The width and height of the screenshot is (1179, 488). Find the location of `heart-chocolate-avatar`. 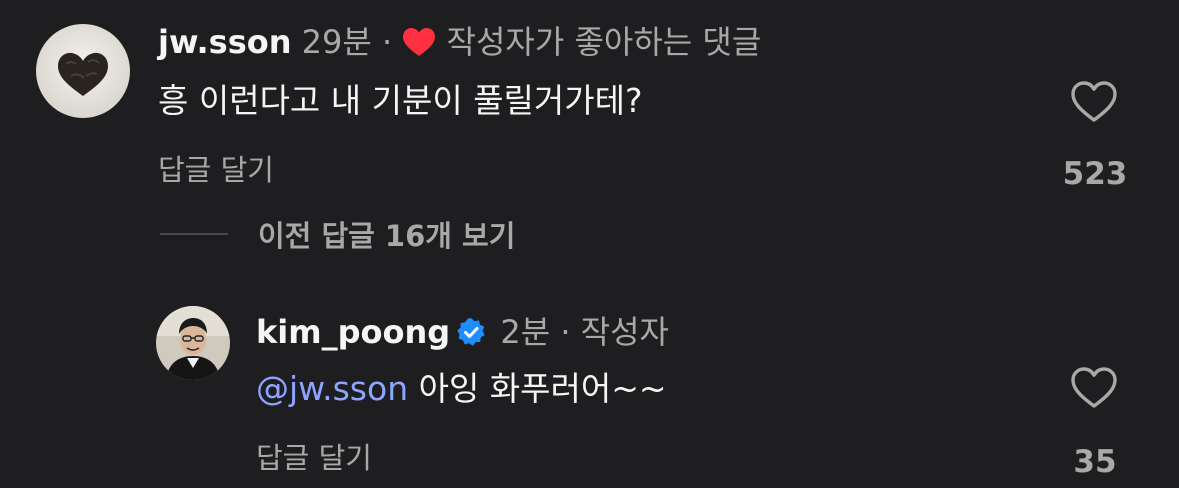

heart-chocolate-avatar is located at coordinates (83, 71).